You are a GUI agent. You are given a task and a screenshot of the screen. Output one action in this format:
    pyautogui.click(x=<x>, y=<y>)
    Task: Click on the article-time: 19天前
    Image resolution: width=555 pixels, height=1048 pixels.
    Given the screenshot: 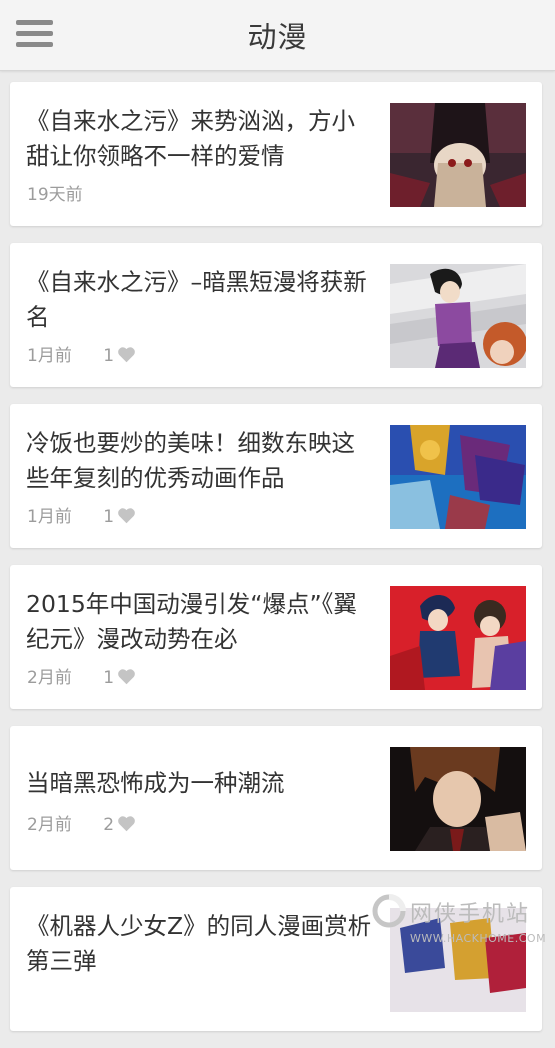 What is the action you would take?
    pyautogui.click(x=55, y=195)
    